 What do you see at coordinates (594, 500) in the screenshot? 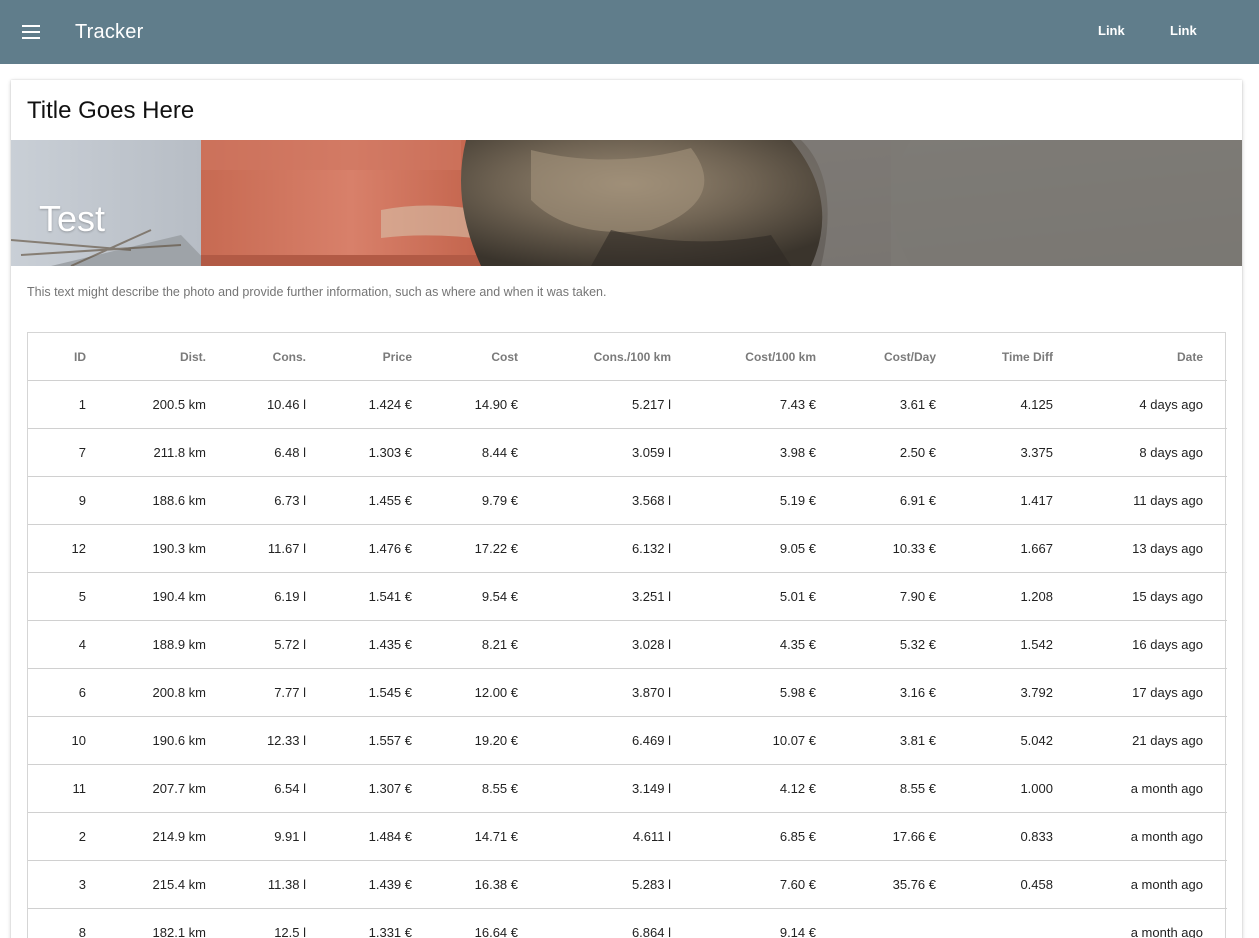
I see `cell-cons-100km: 3.568 l` at bounding box center [594, 500].